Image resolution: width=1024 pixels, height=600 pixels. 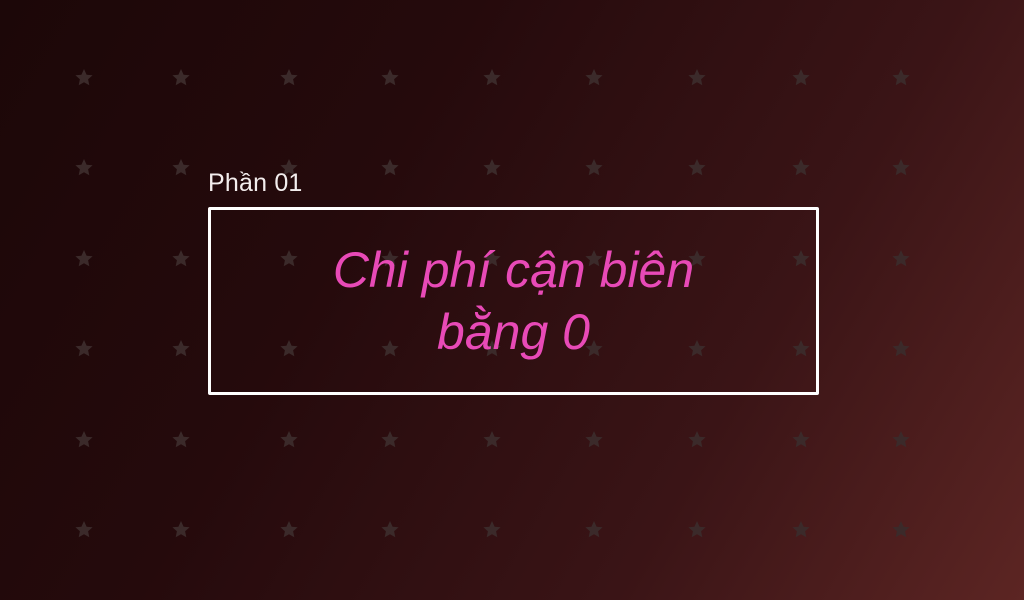 What do you see at coordinates (255, 183) in the screenshot?
I see `section-label: Phần 01` at bounding box center [255, 183].